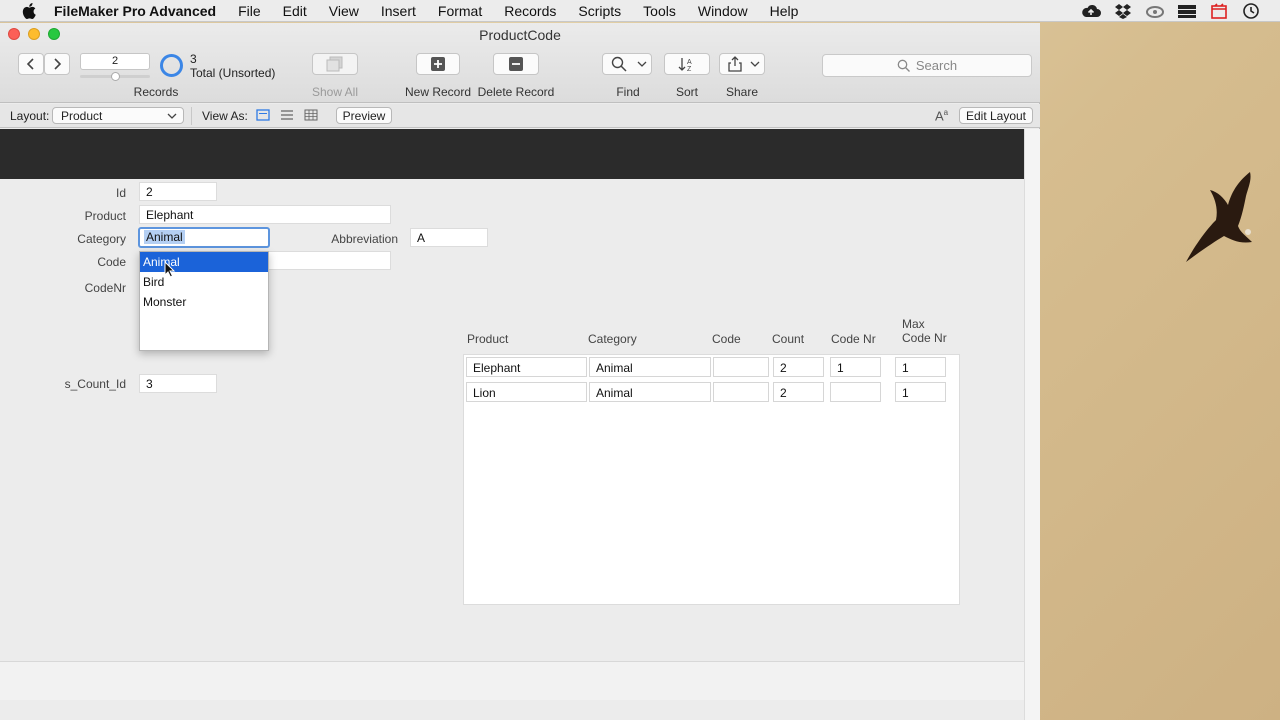 Image resolution: width=1280 pixels, height=720 pixels. What do you see at coordinates (364, 115) in the screenshot?
I see `preview-button: Preview` at bounding box center [364, 115].